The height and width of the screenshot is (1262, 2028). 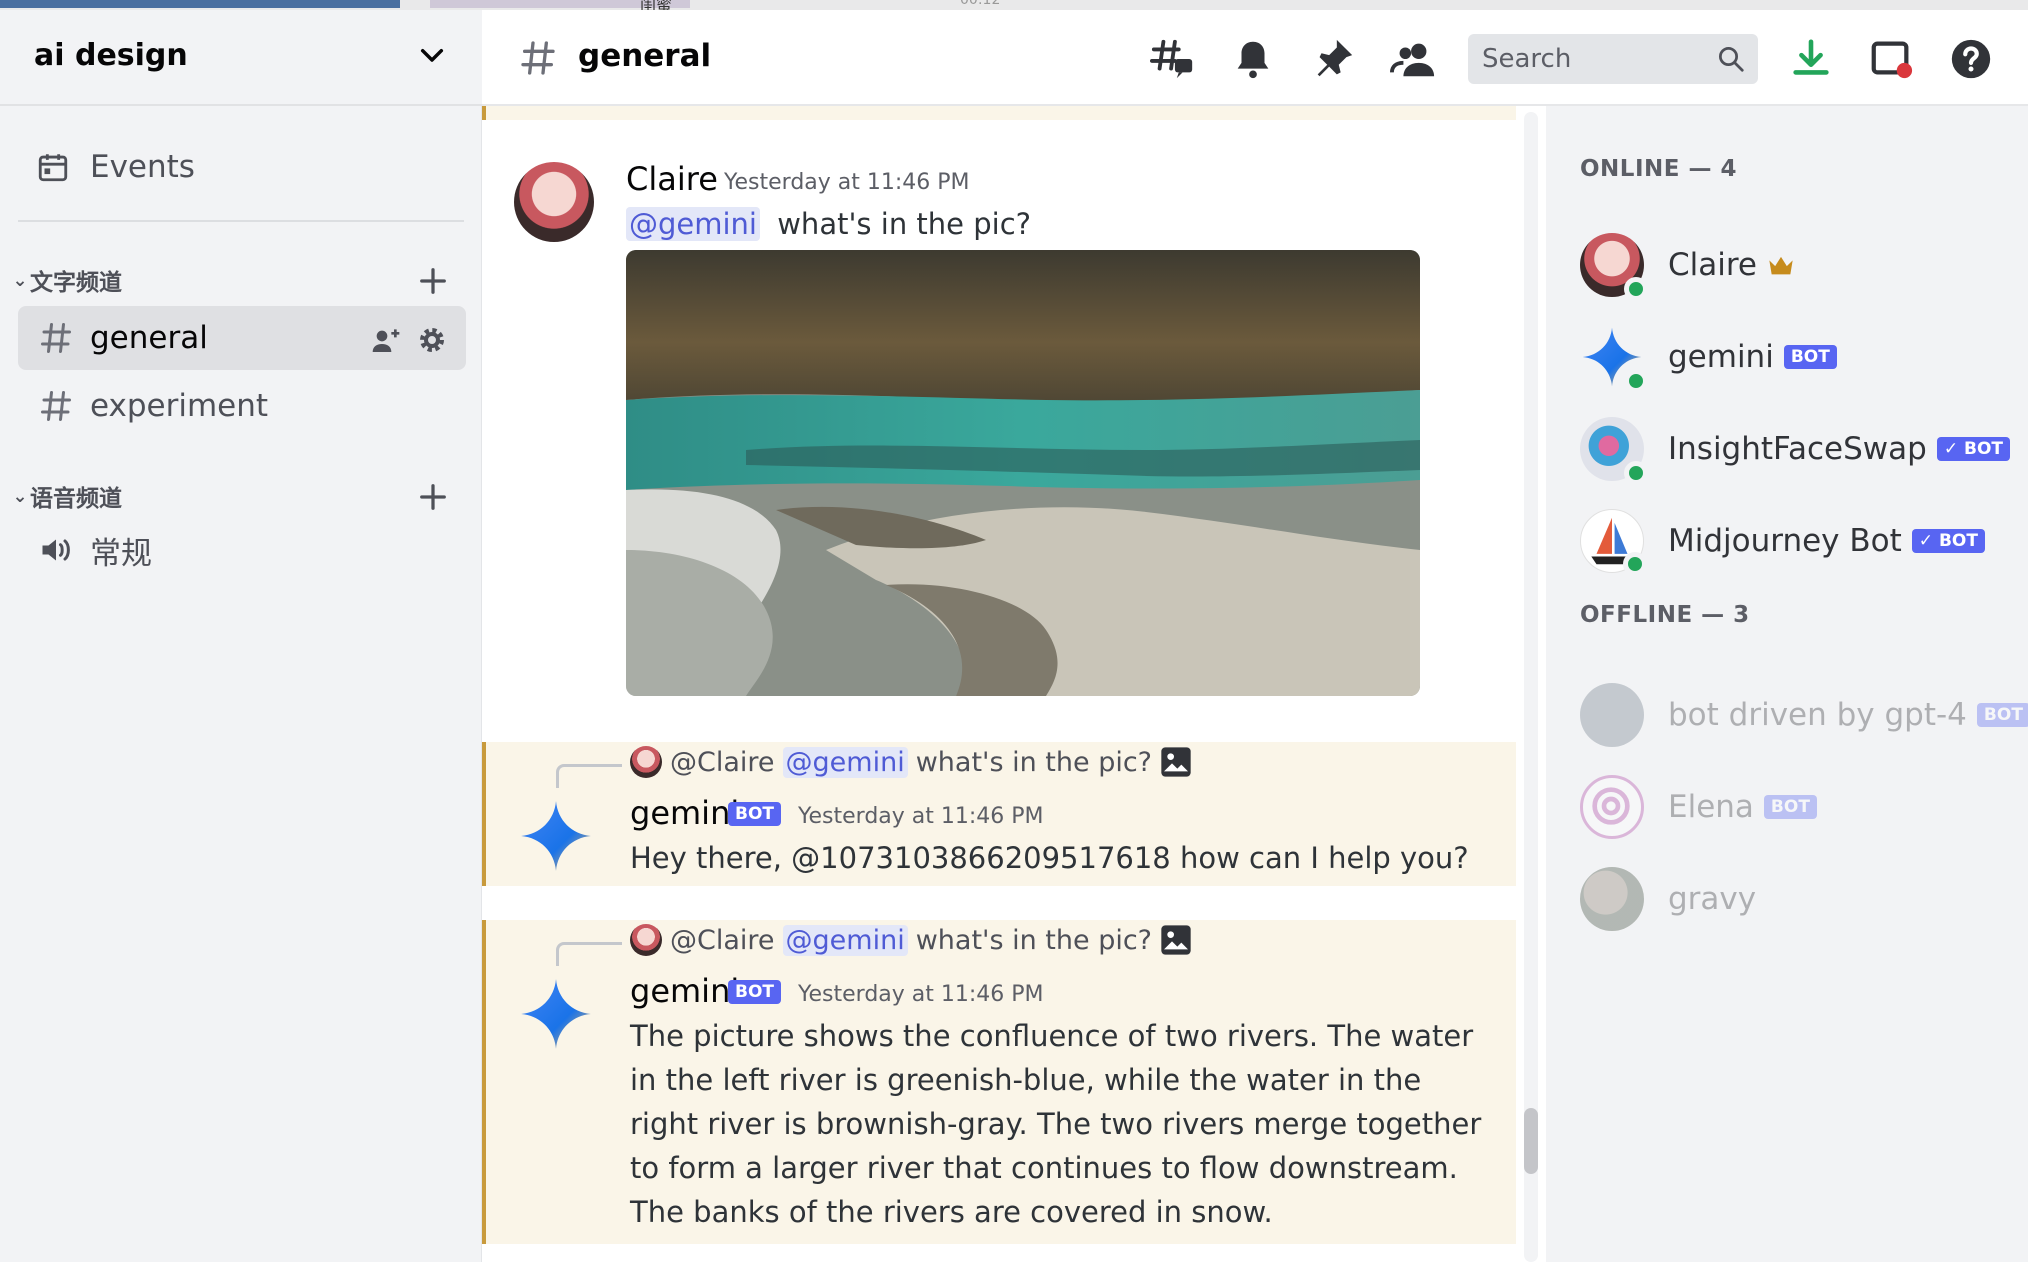 What do you see at coordinates (1613, 59) in the screenshot?
I see `search-input: Search` at bounding box center [1613, 59].